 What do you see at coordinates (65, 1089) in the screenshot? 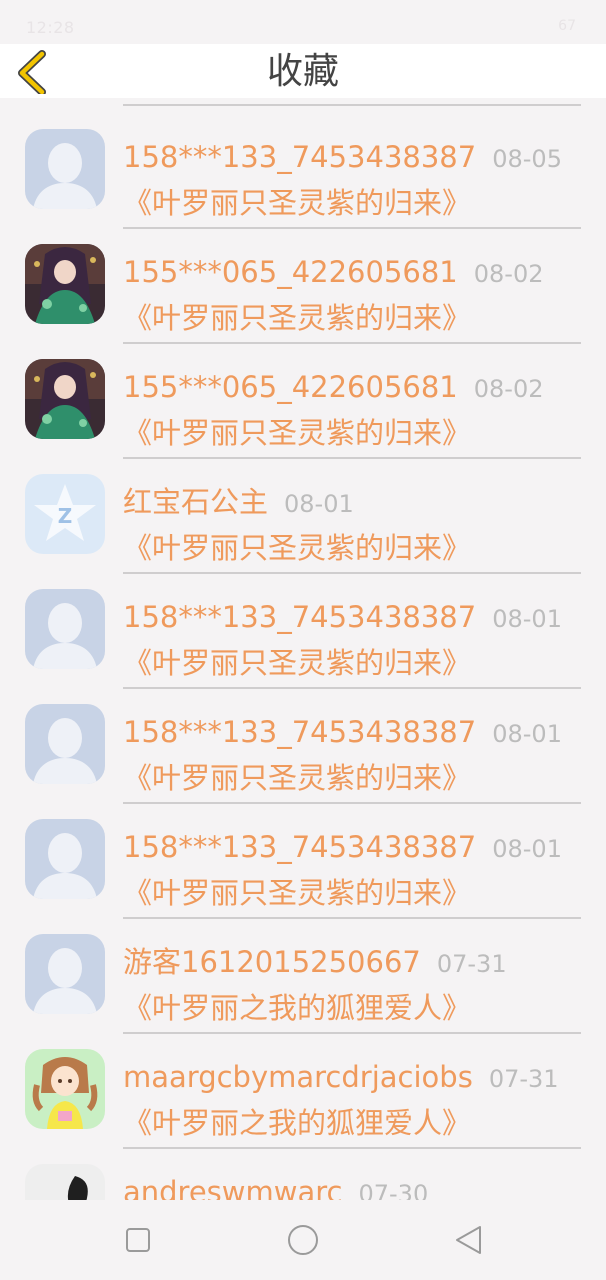
I see `cartoon-girl-avatar` at bounding box center [65, 1089].